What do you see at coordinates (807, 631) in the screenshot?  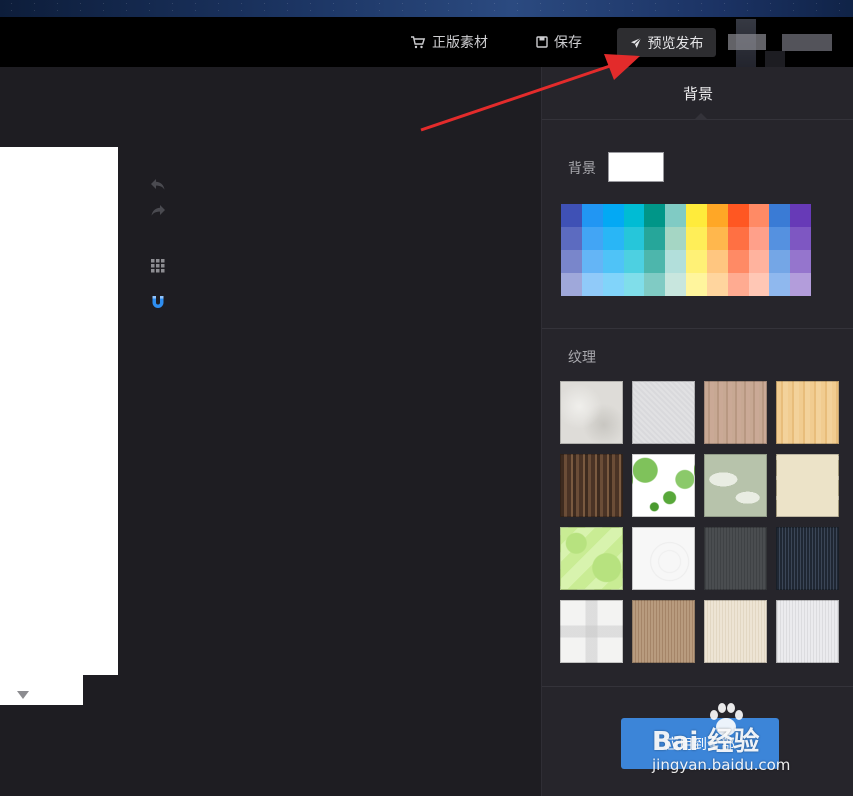 I see `texture-light-linen` at bounding box center [807, 631].